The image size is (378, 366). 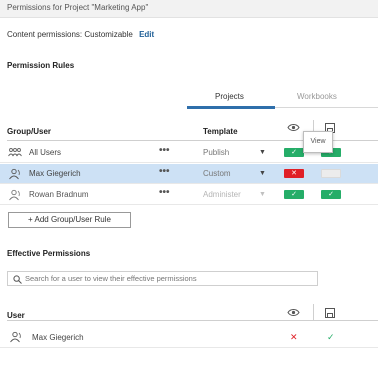 What do you see at coordinates (189, 195) in the screenshot?
I see `rule-row-rowan-bradnum: Rowan Bradnum ••• Administer ▼ ✓ ✓` at bounding box center [189, 195].